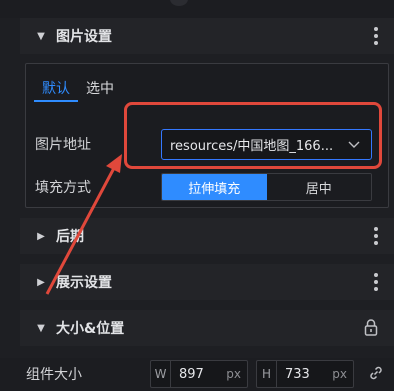 The width and height of the screenshot is (394, 391). Describe the element at coordinates (207, 236) in the screenshot. I see `section-header-post-processing: ▶ 后期` at that location.